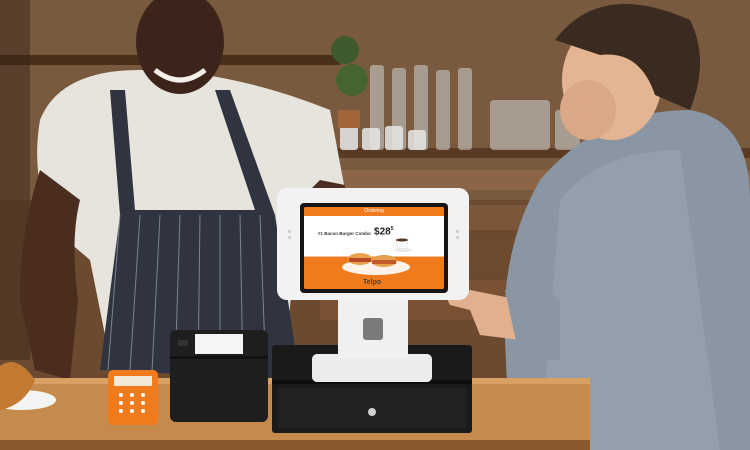 Image resolution: width=750 pixels, height=450 pixels. I want to click on food-illustration, so click(377, 256).